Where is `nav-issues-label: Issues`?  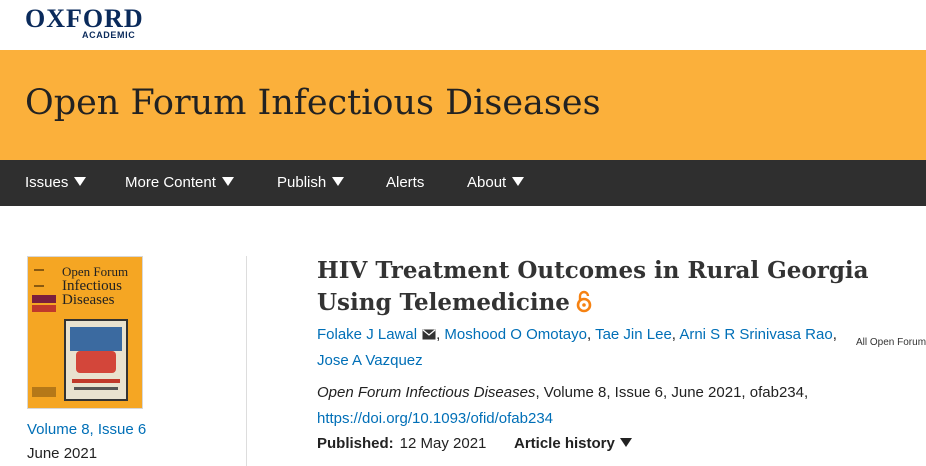
nav-issues-label: Issues is located at coordinates (47, 182).